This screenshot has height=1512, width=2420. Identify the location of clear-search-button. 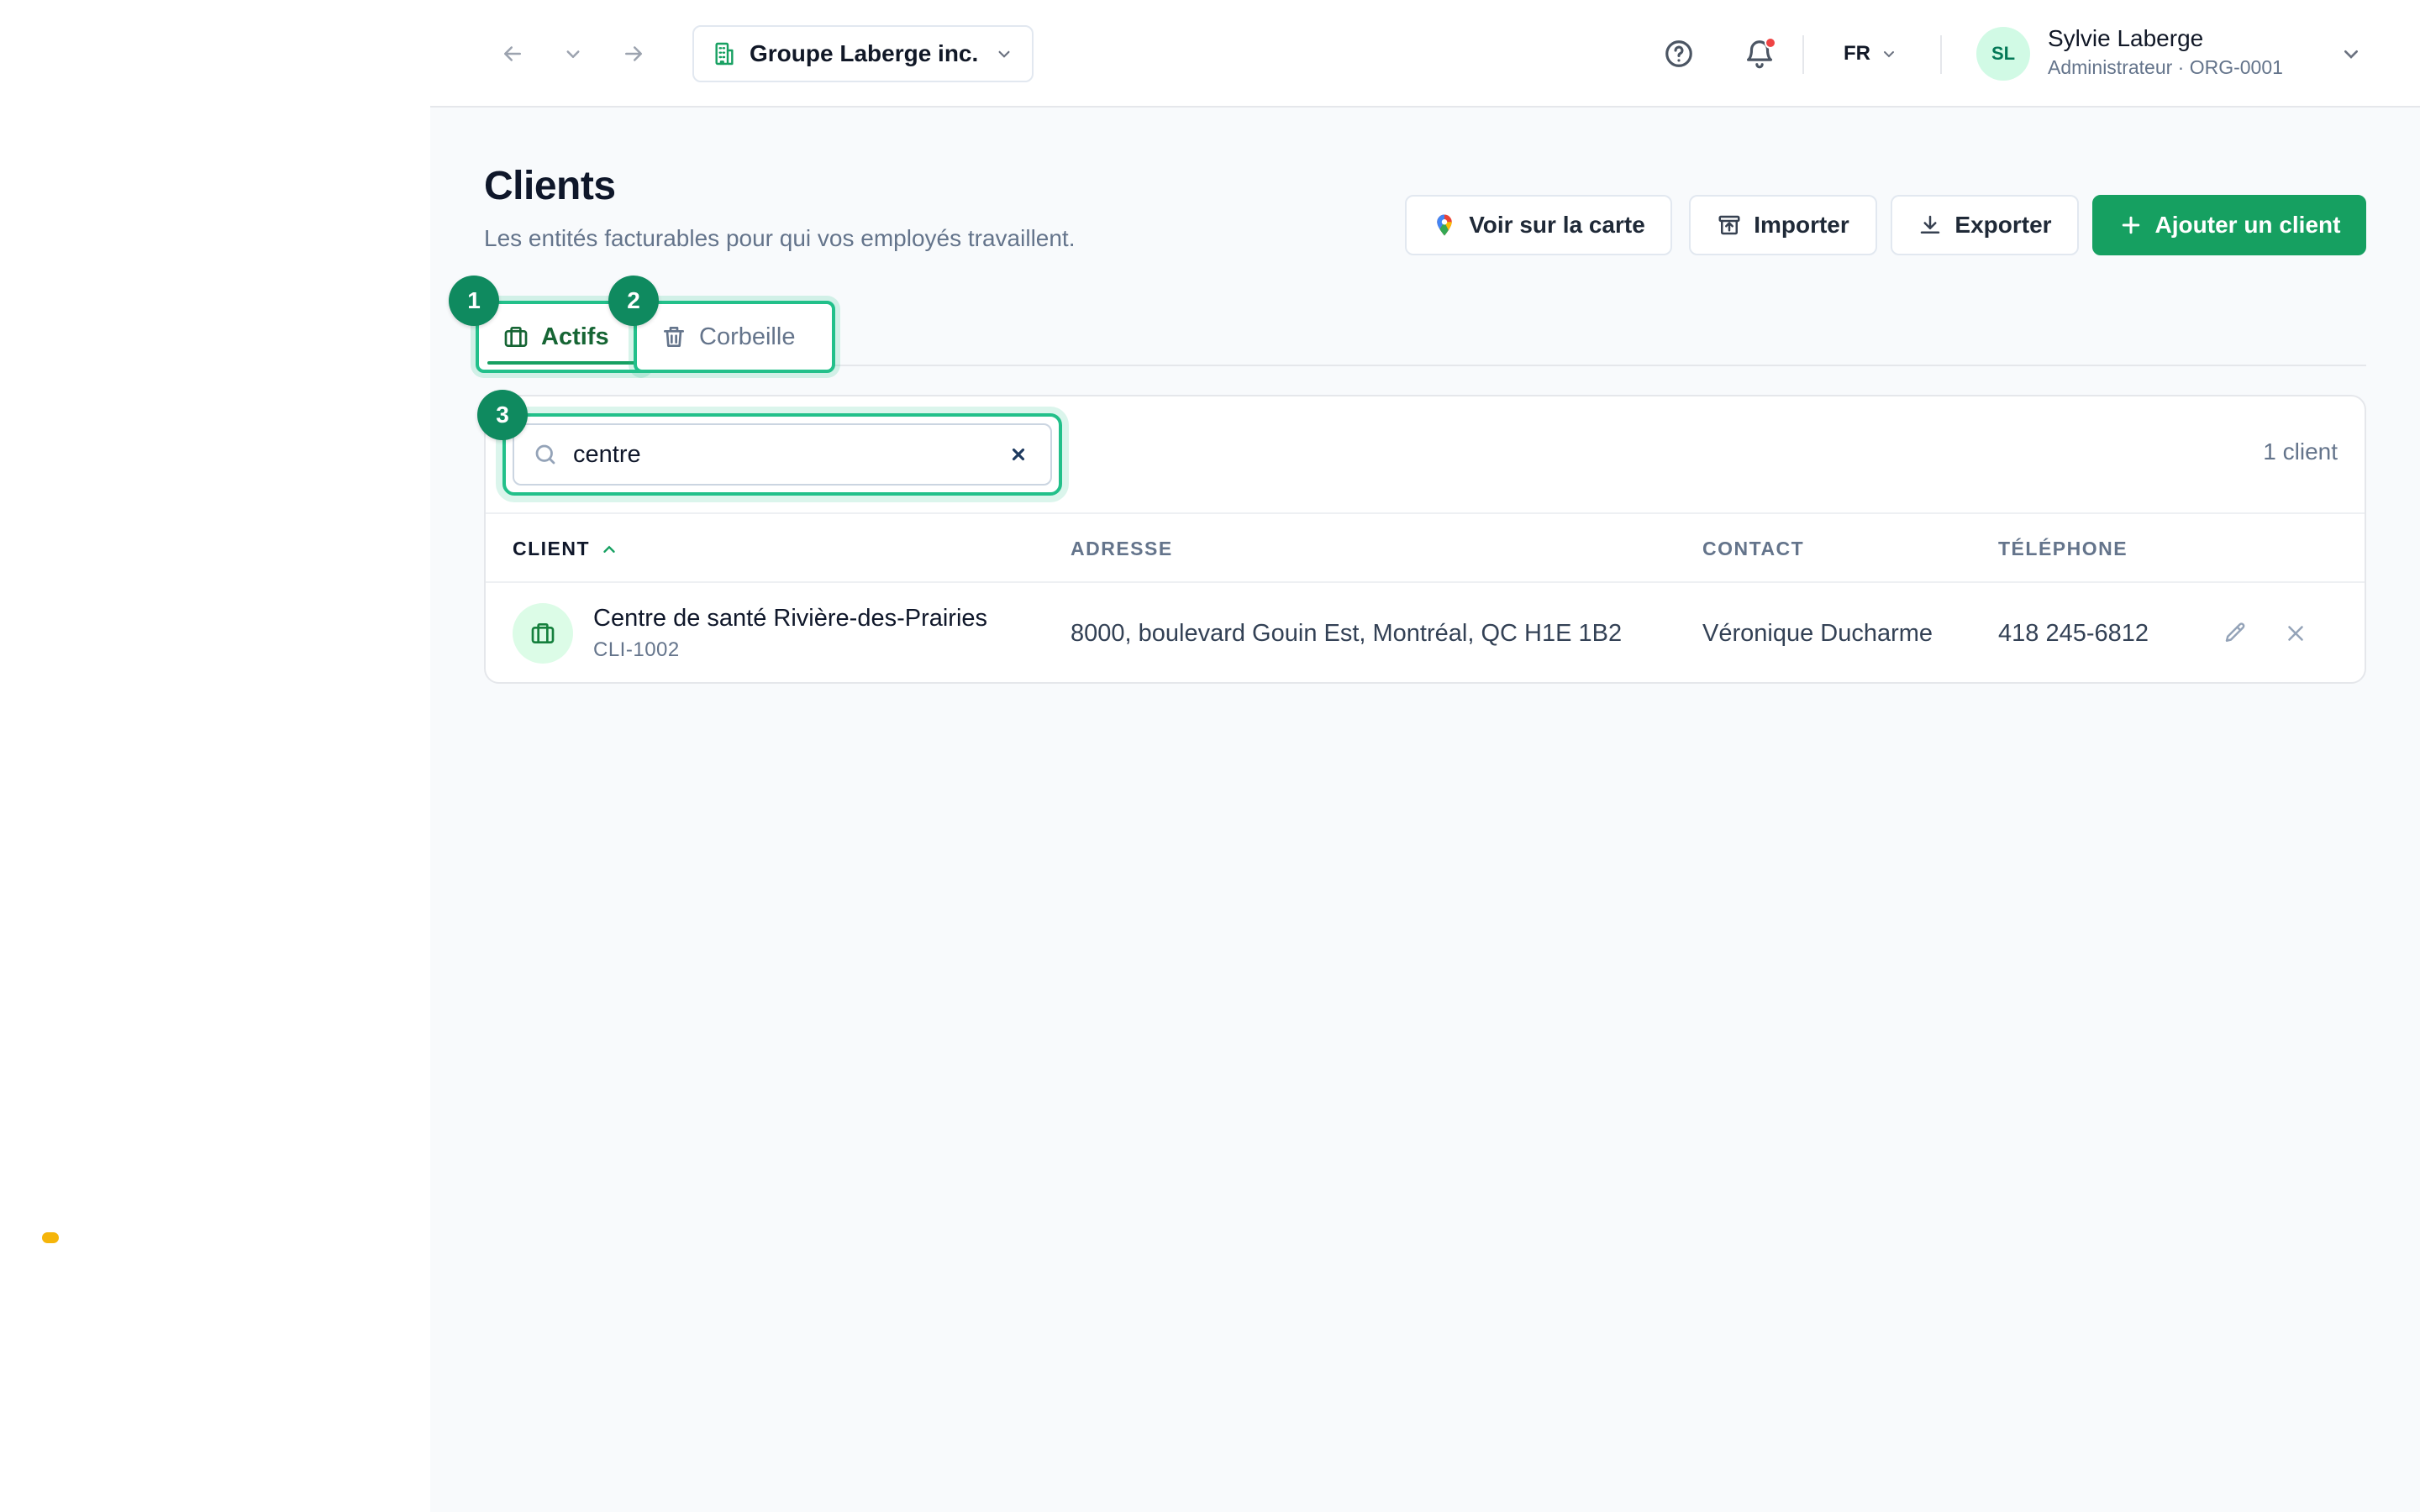
(1019, 454).